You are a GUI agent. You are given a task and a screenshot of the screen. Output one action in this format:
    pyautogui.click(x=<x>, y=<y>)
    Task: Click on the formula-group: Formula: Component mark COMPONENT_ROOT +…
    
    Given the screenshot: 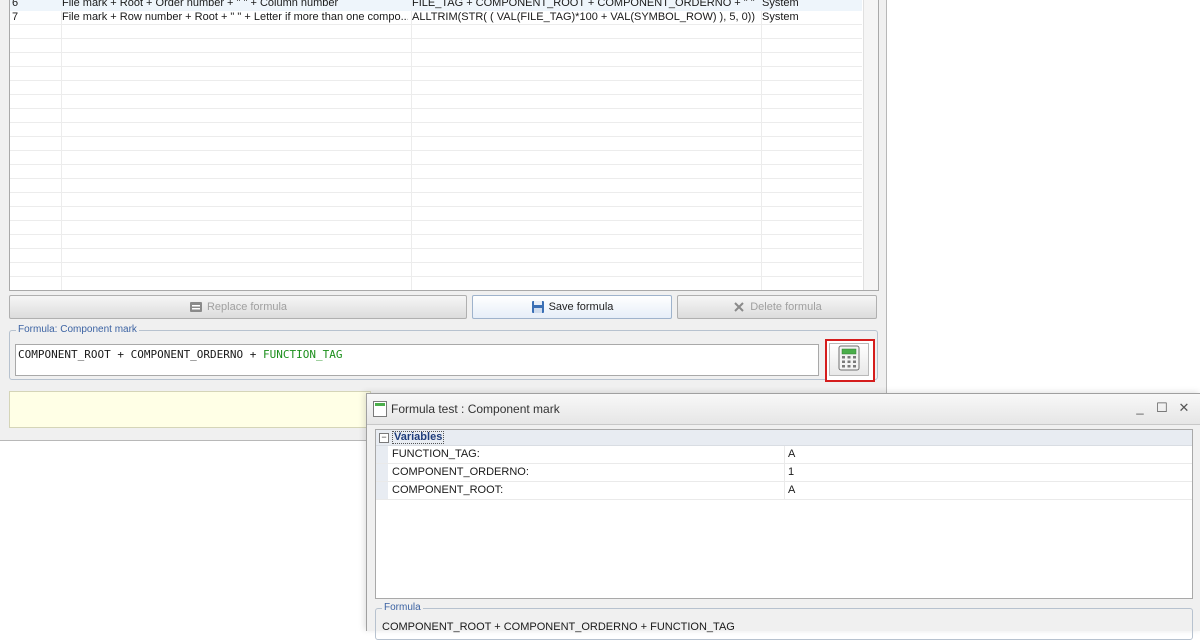 What is the action you would take?
    pyautogui.click(x=443, y=352)
    